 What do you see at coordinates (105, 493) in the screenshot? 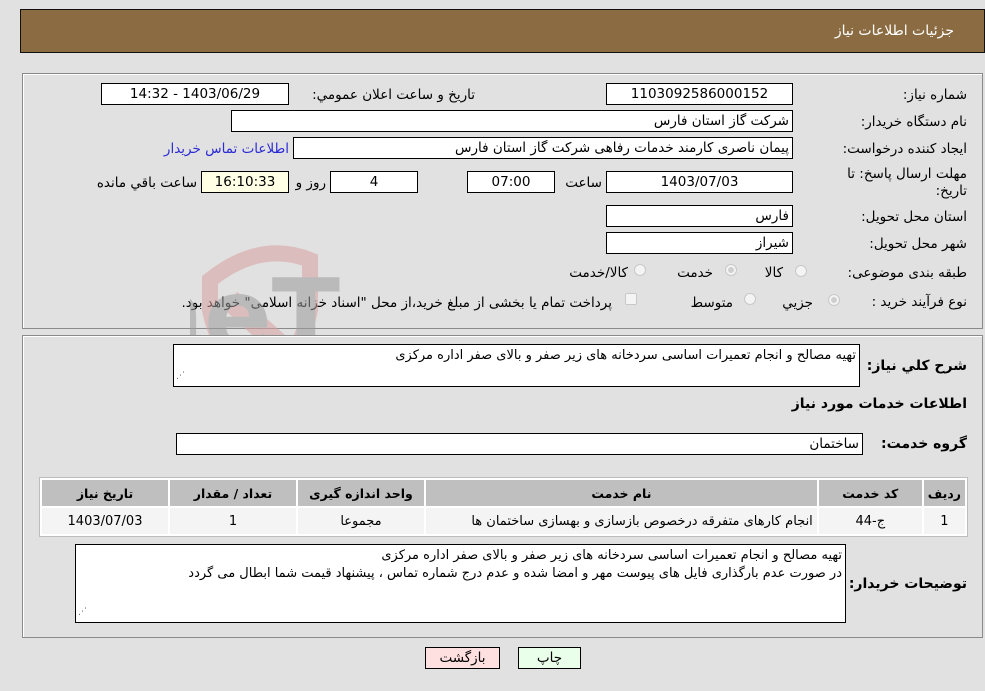
I see `col-need-date: تاریخ نیاز` at bounding box center [105, 493].